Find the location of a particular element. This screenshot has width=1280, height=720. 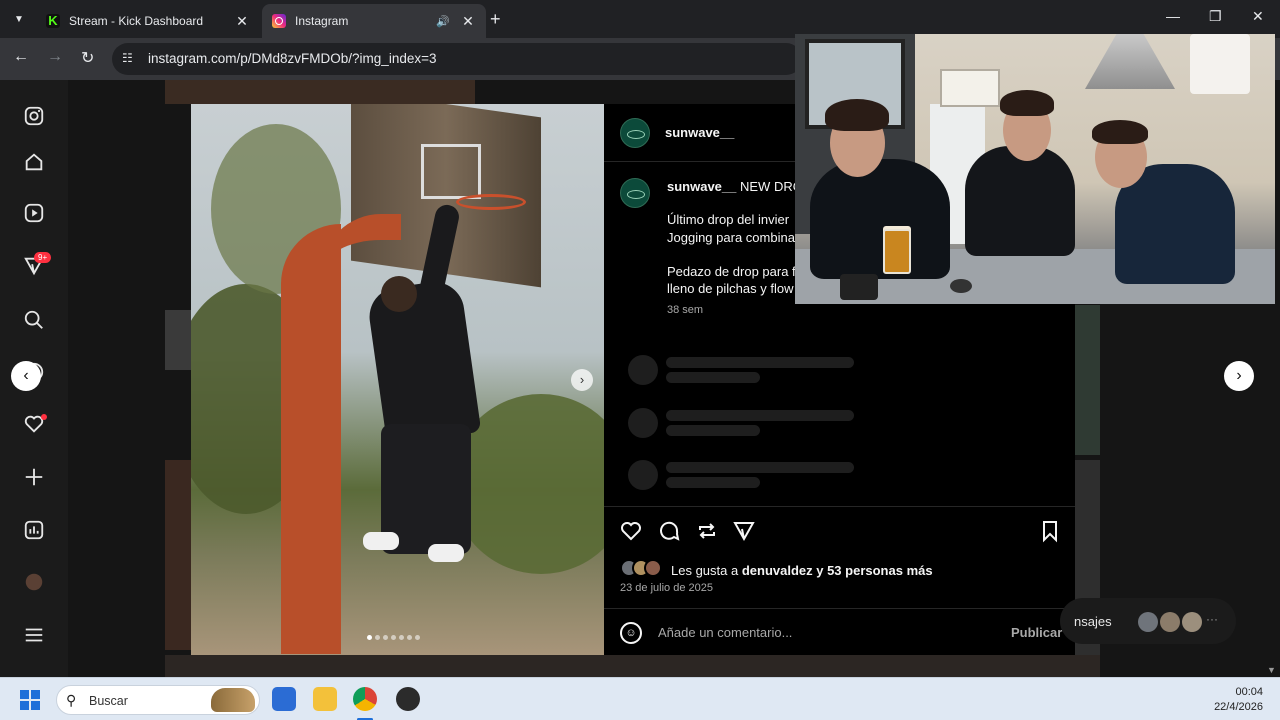

caption-first-line: sunwave__ NEW DROP is located at coordinates (739, 186).